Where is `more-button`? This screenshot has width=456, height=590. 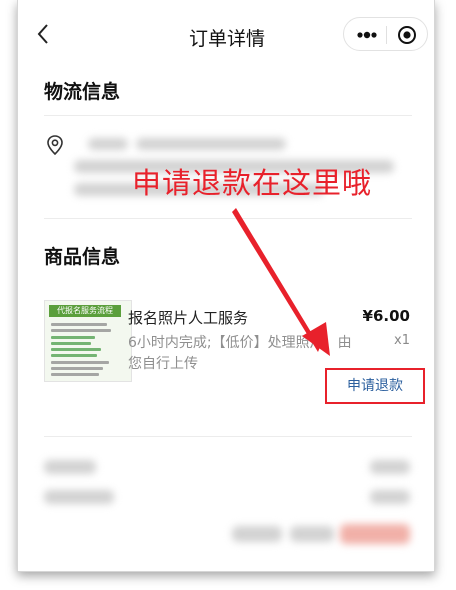
more-button is located at coordinates (367, 35).